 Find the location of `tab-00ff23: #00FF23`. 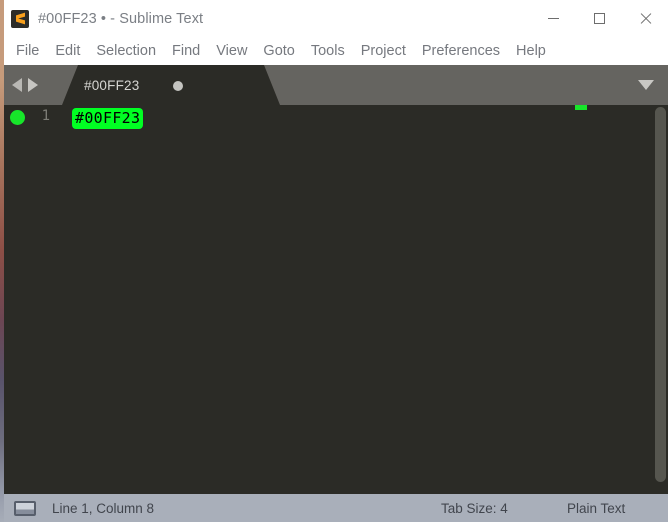

tab-00ff23: #00FF23 is located at coordinates (171, 85).